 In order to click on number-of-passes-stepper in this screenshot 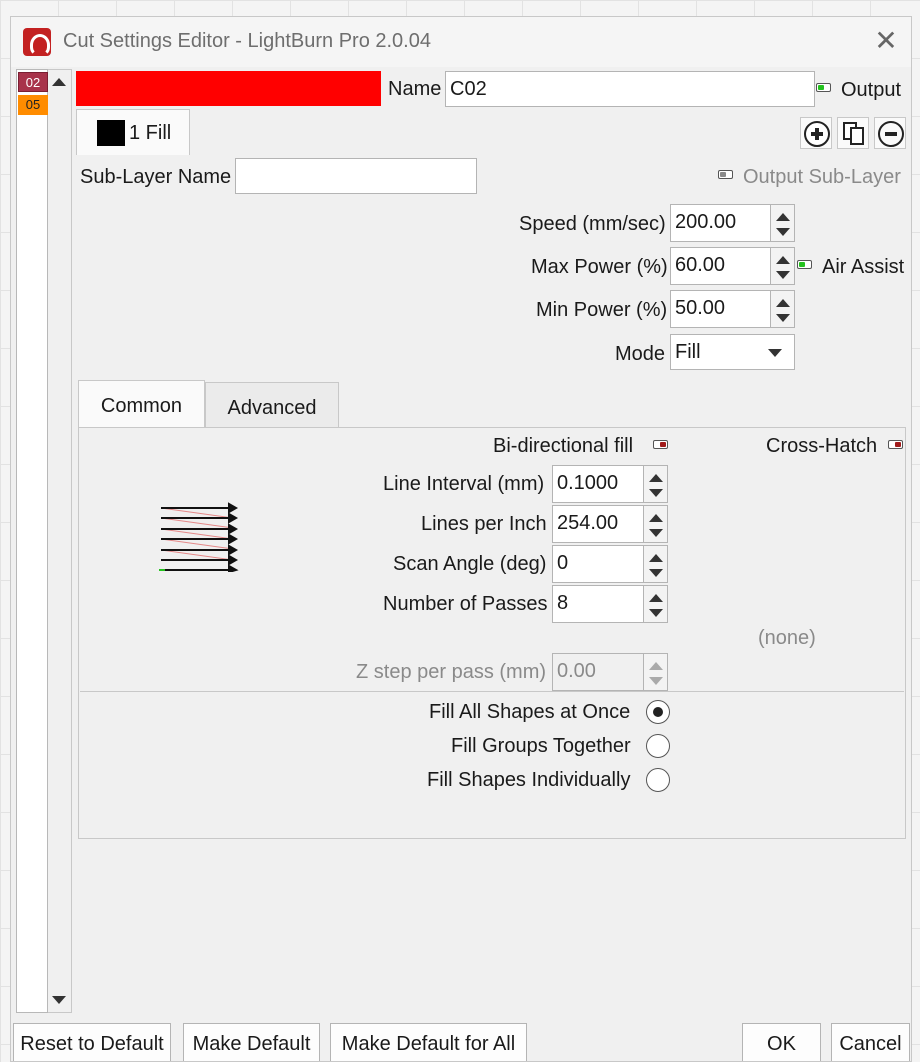, I will do `click(656, 604)`.